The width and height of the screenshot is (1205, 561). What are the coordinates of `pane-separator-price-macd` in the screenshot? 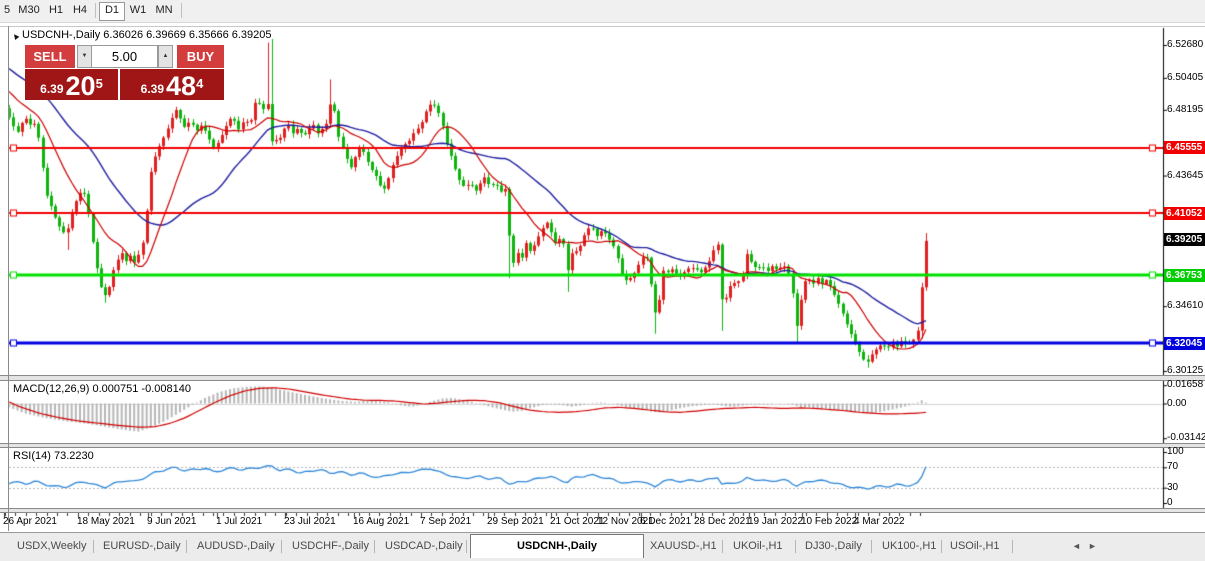 It's located at (602, 378).